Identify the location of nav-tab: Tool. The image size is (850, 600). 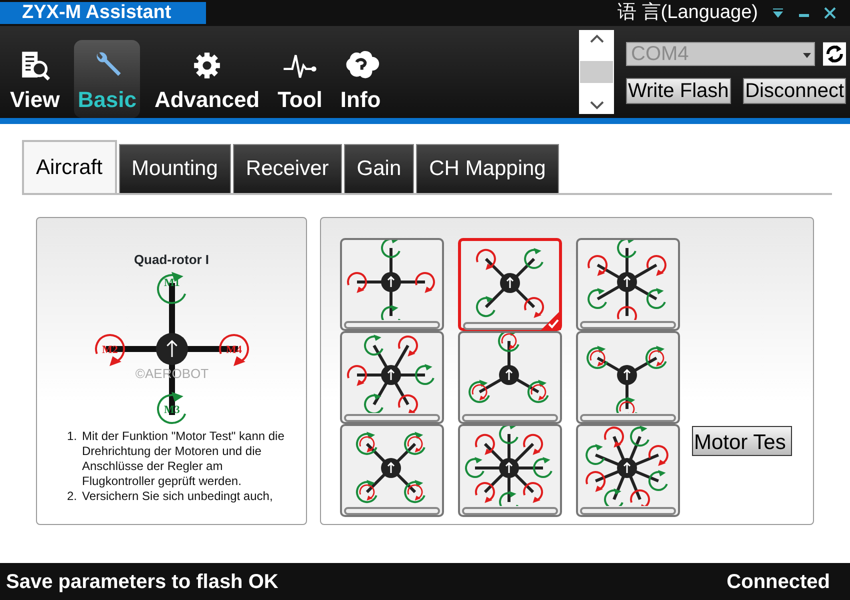
(300, 79).